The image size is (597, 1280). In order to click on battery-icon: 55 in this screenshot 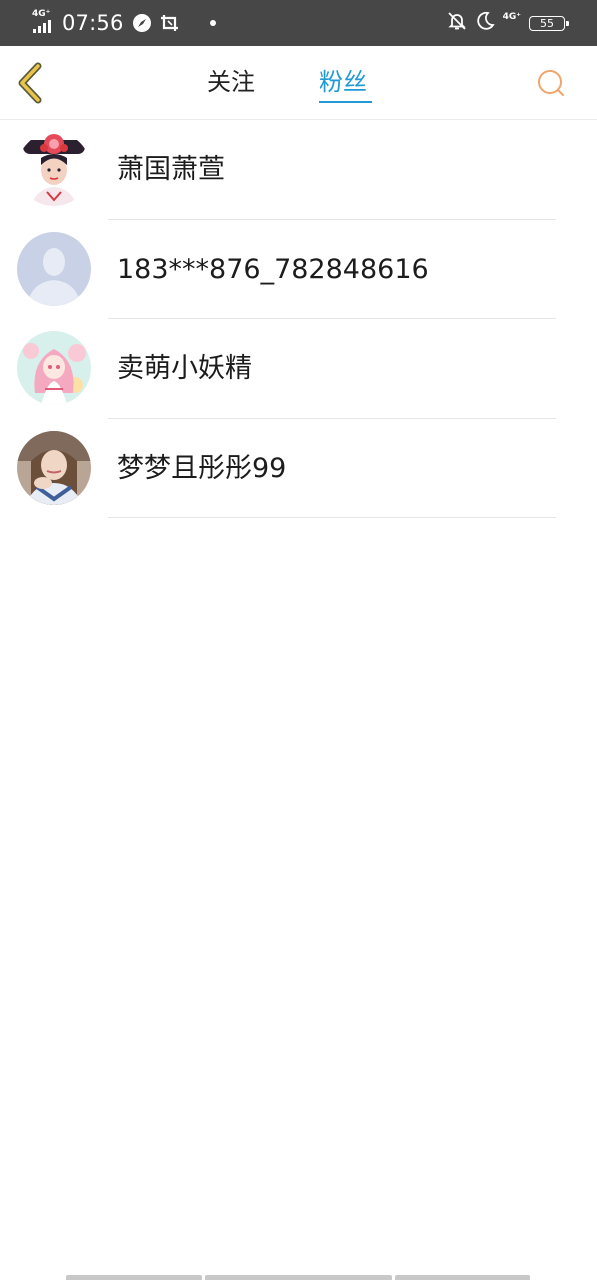, I will do `click(549, 23)`.